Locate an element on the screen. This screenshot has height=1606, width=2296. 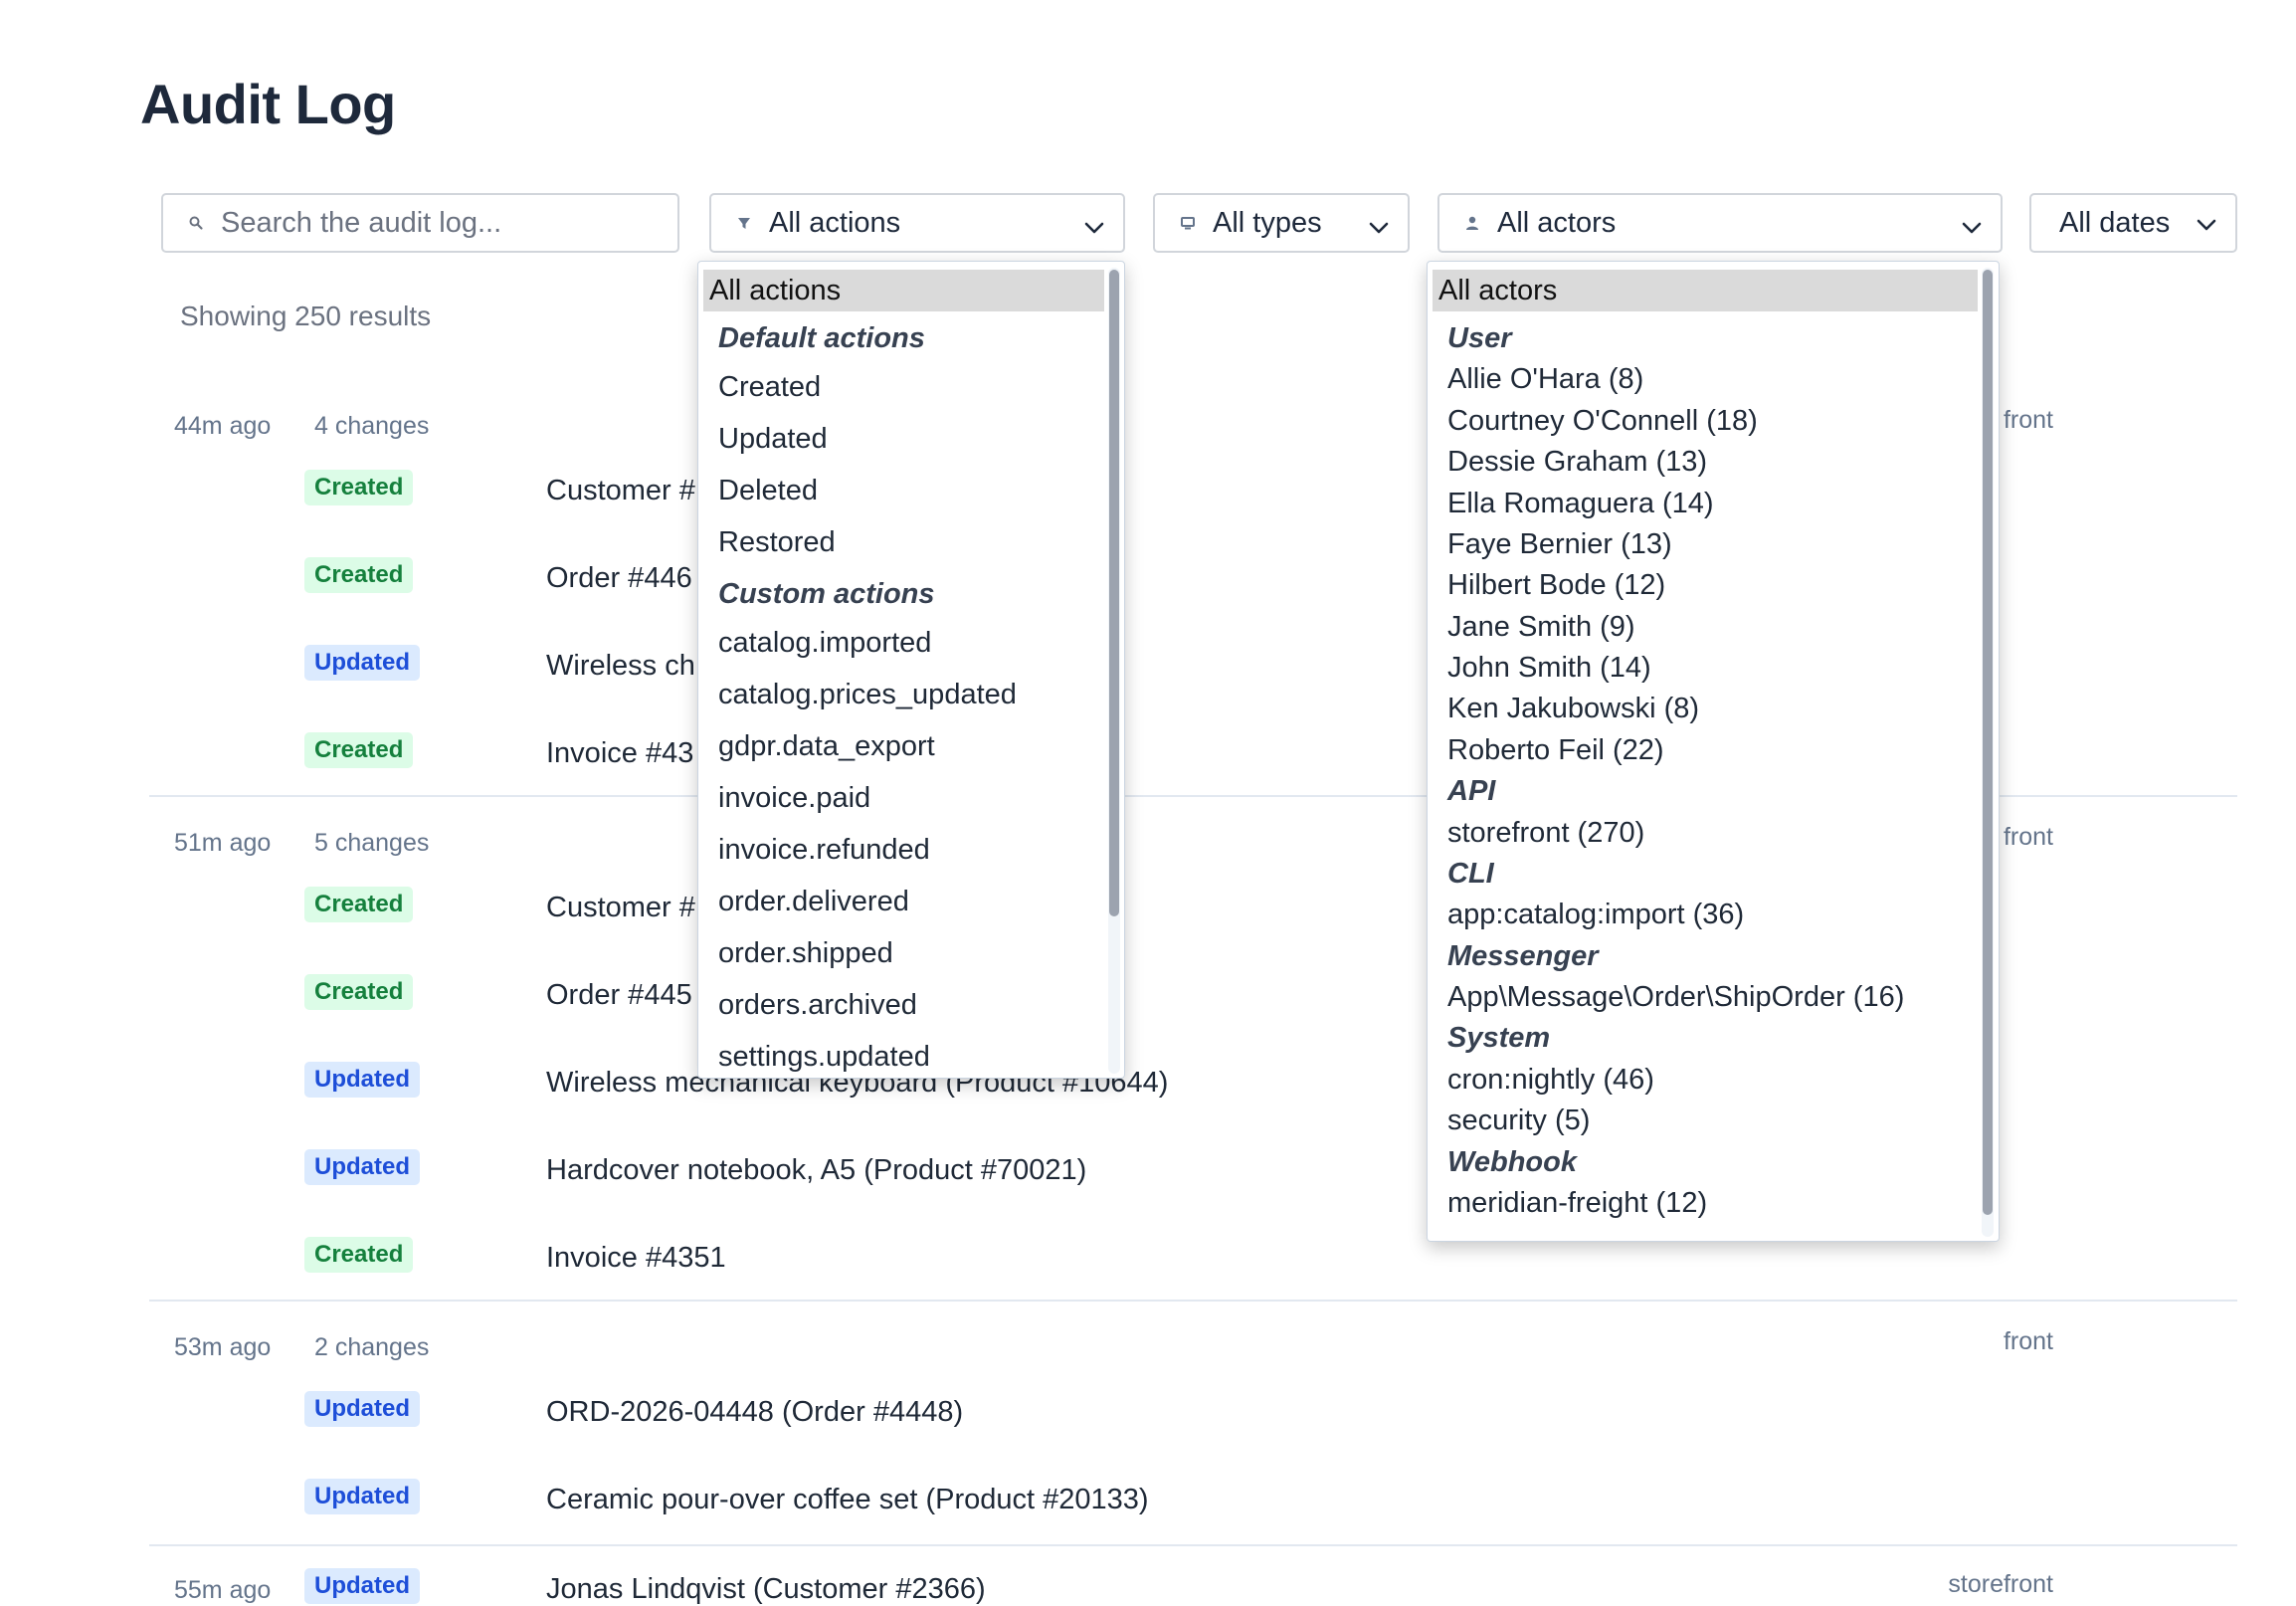
dropdown-group-label: User is located at coordinates (1479, 338).